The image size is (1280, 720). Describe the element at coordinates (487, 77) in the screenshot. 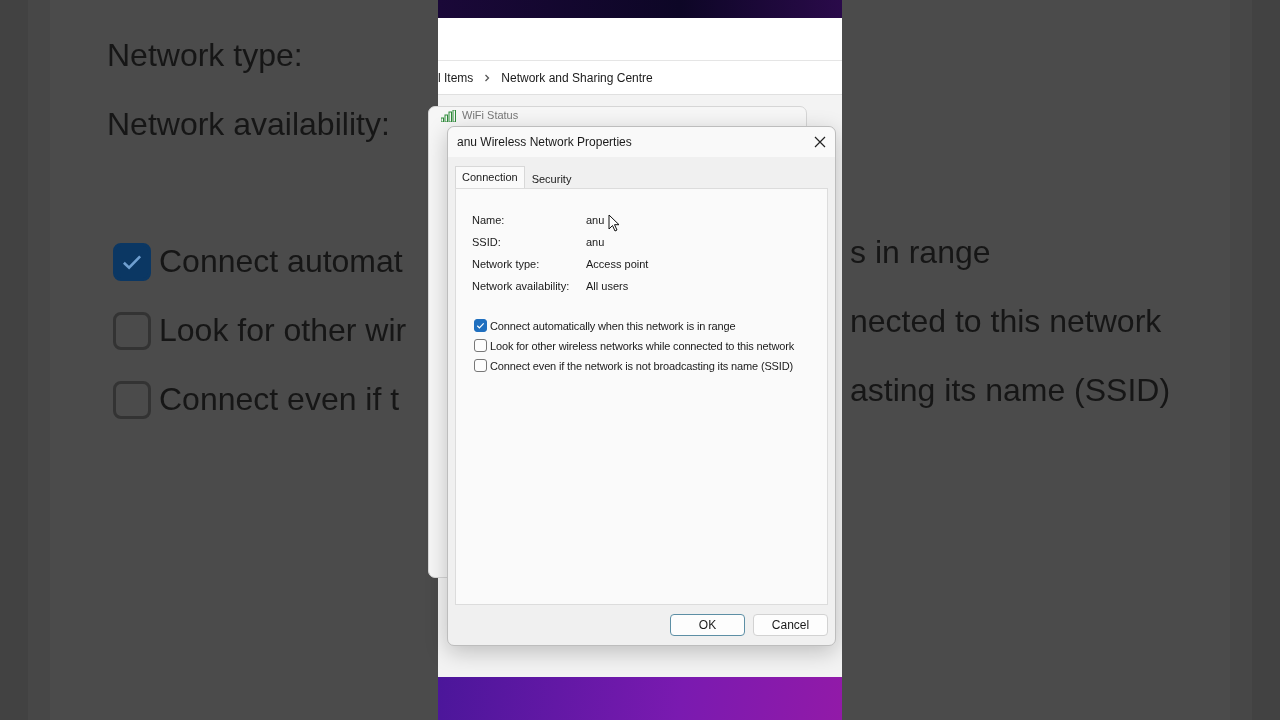

I see `chevron-icon` at that location.